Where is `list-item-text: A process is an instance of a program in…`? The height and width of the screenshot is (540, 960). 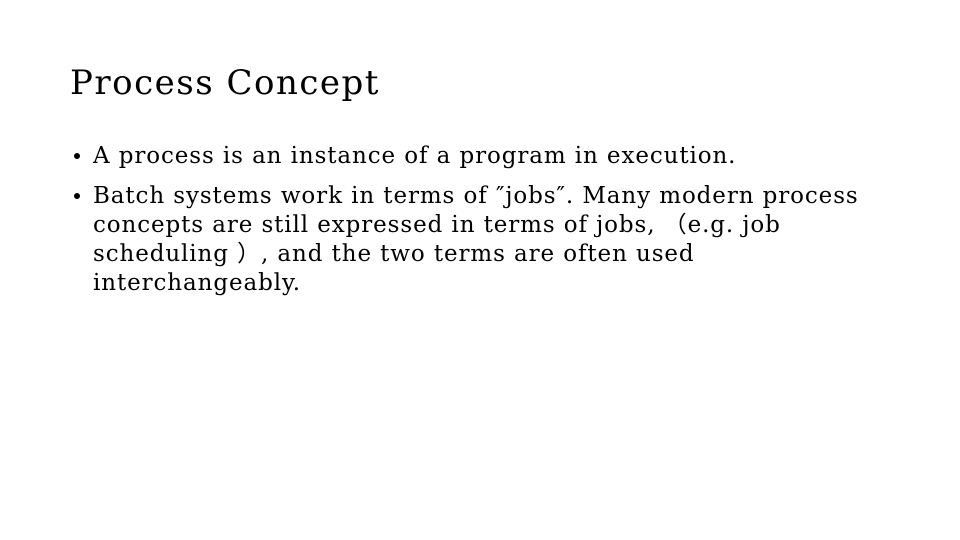
list-item-text: A process is an instance of a program in… is located at coordinates (415, 156).